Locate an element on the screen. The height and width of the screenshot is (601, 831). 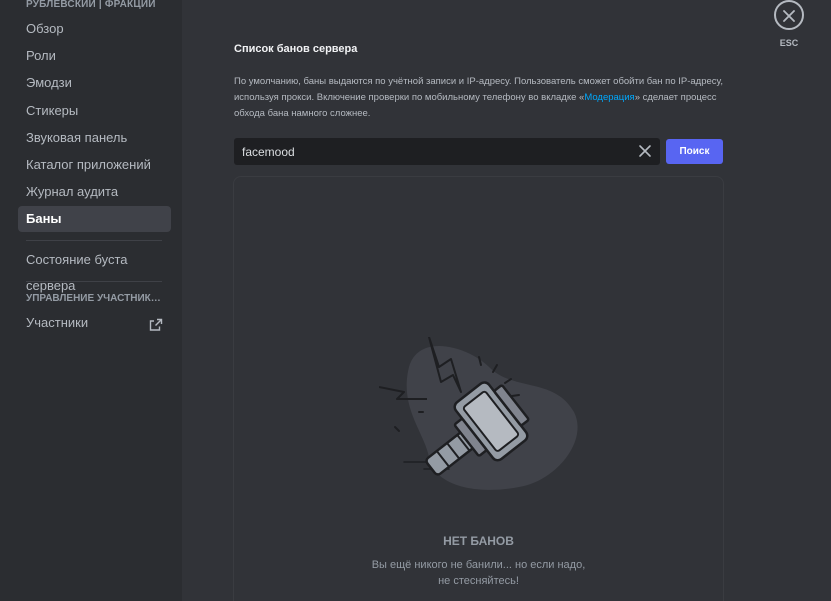
sidebar-item-members: Участники is located at coordinates (94, 323).